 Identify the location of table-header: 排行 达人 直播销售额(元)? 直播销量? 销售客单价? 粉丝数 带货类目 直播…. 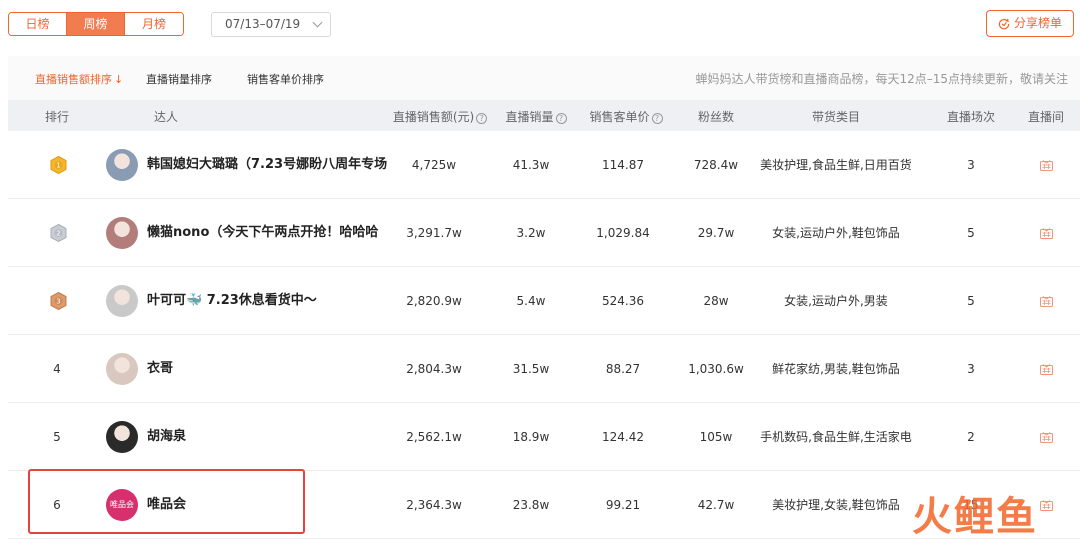
(544, 115).